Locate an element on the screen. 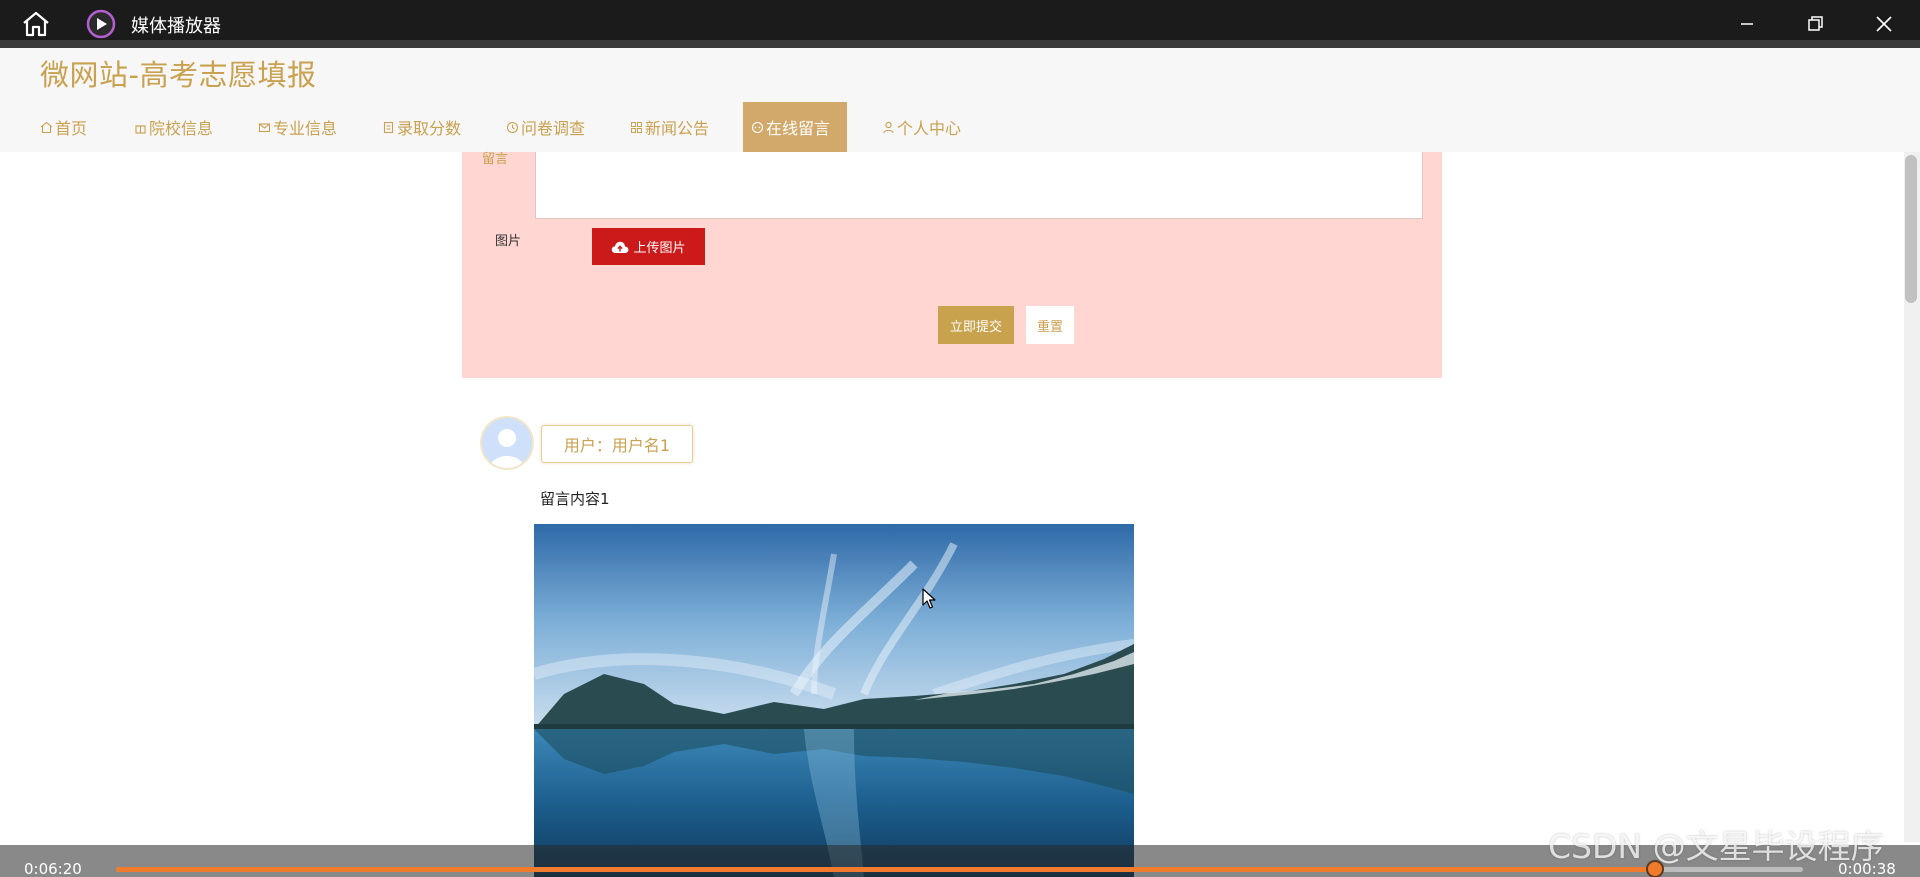  user-avatar-icon is located at coordinates (507, 443).